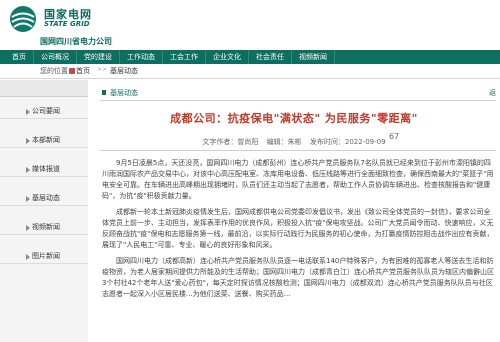 This screenshot has height=342, width=500. I want to click on sidebar-item-media-reports: 媒体报道, so click(44, 170).